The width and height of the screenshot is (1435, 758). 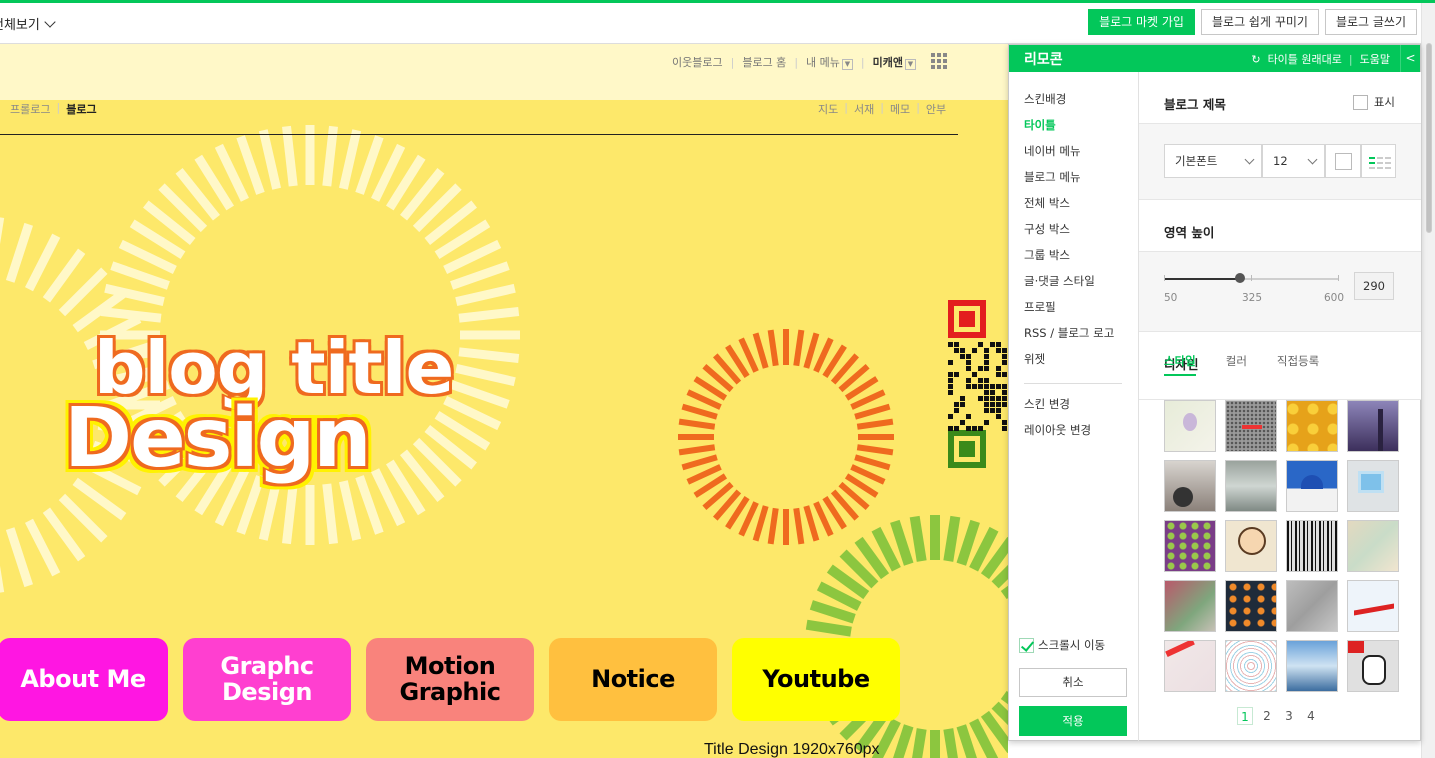 I want to click on library-link: 서재, so click(x=864, y=109).